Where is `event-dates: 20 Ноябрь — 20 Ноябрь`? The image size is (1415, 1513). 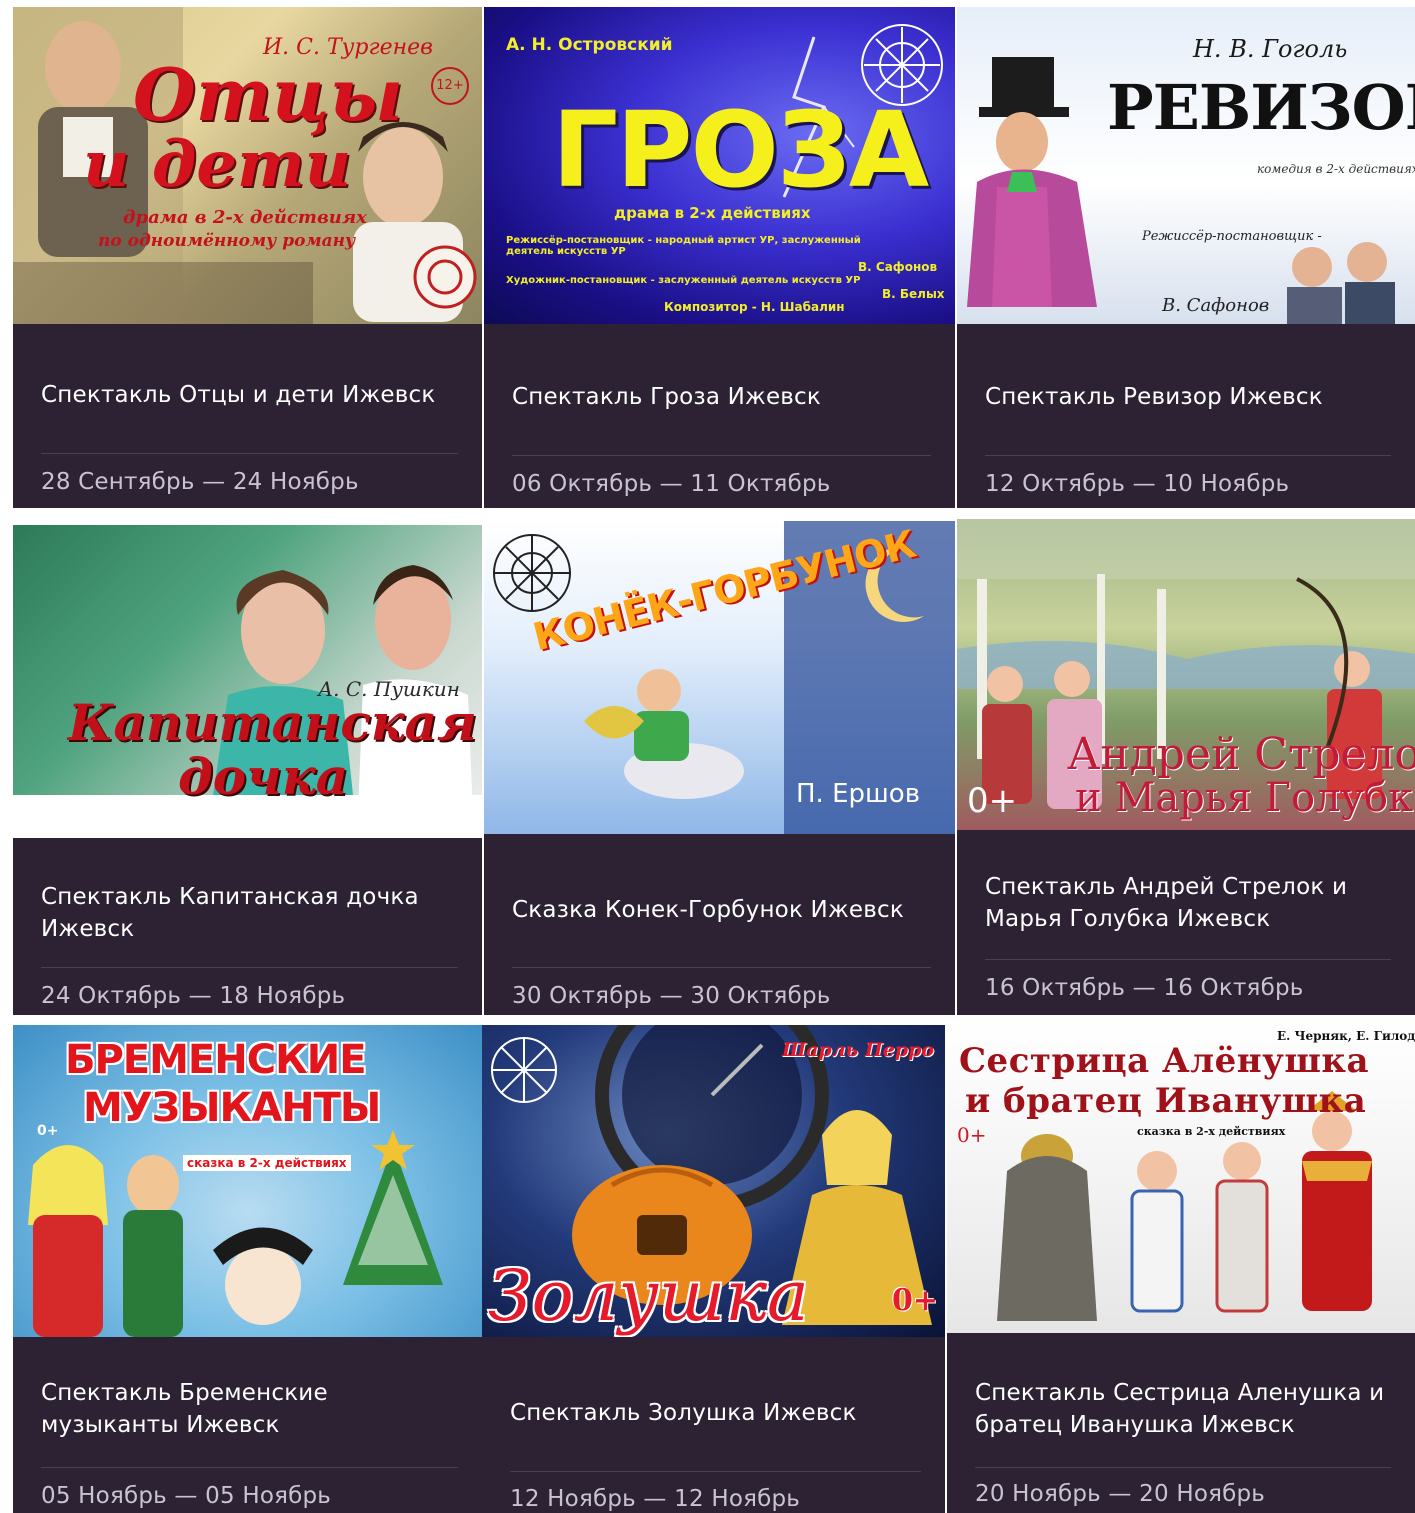 event-dates: 20 Ноябрь — 20 Ноябрь is located at coordinates (1120, 1494).